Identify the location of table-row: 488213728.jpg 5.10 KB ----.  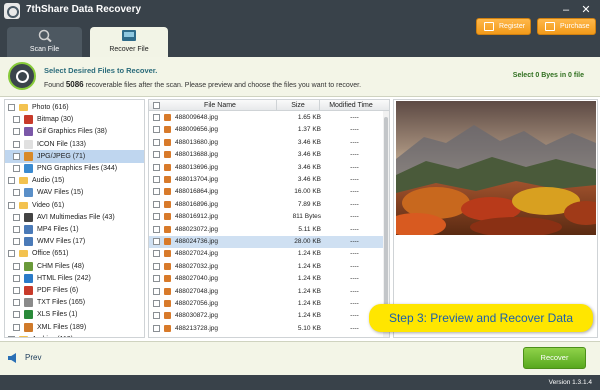
(266, 329).